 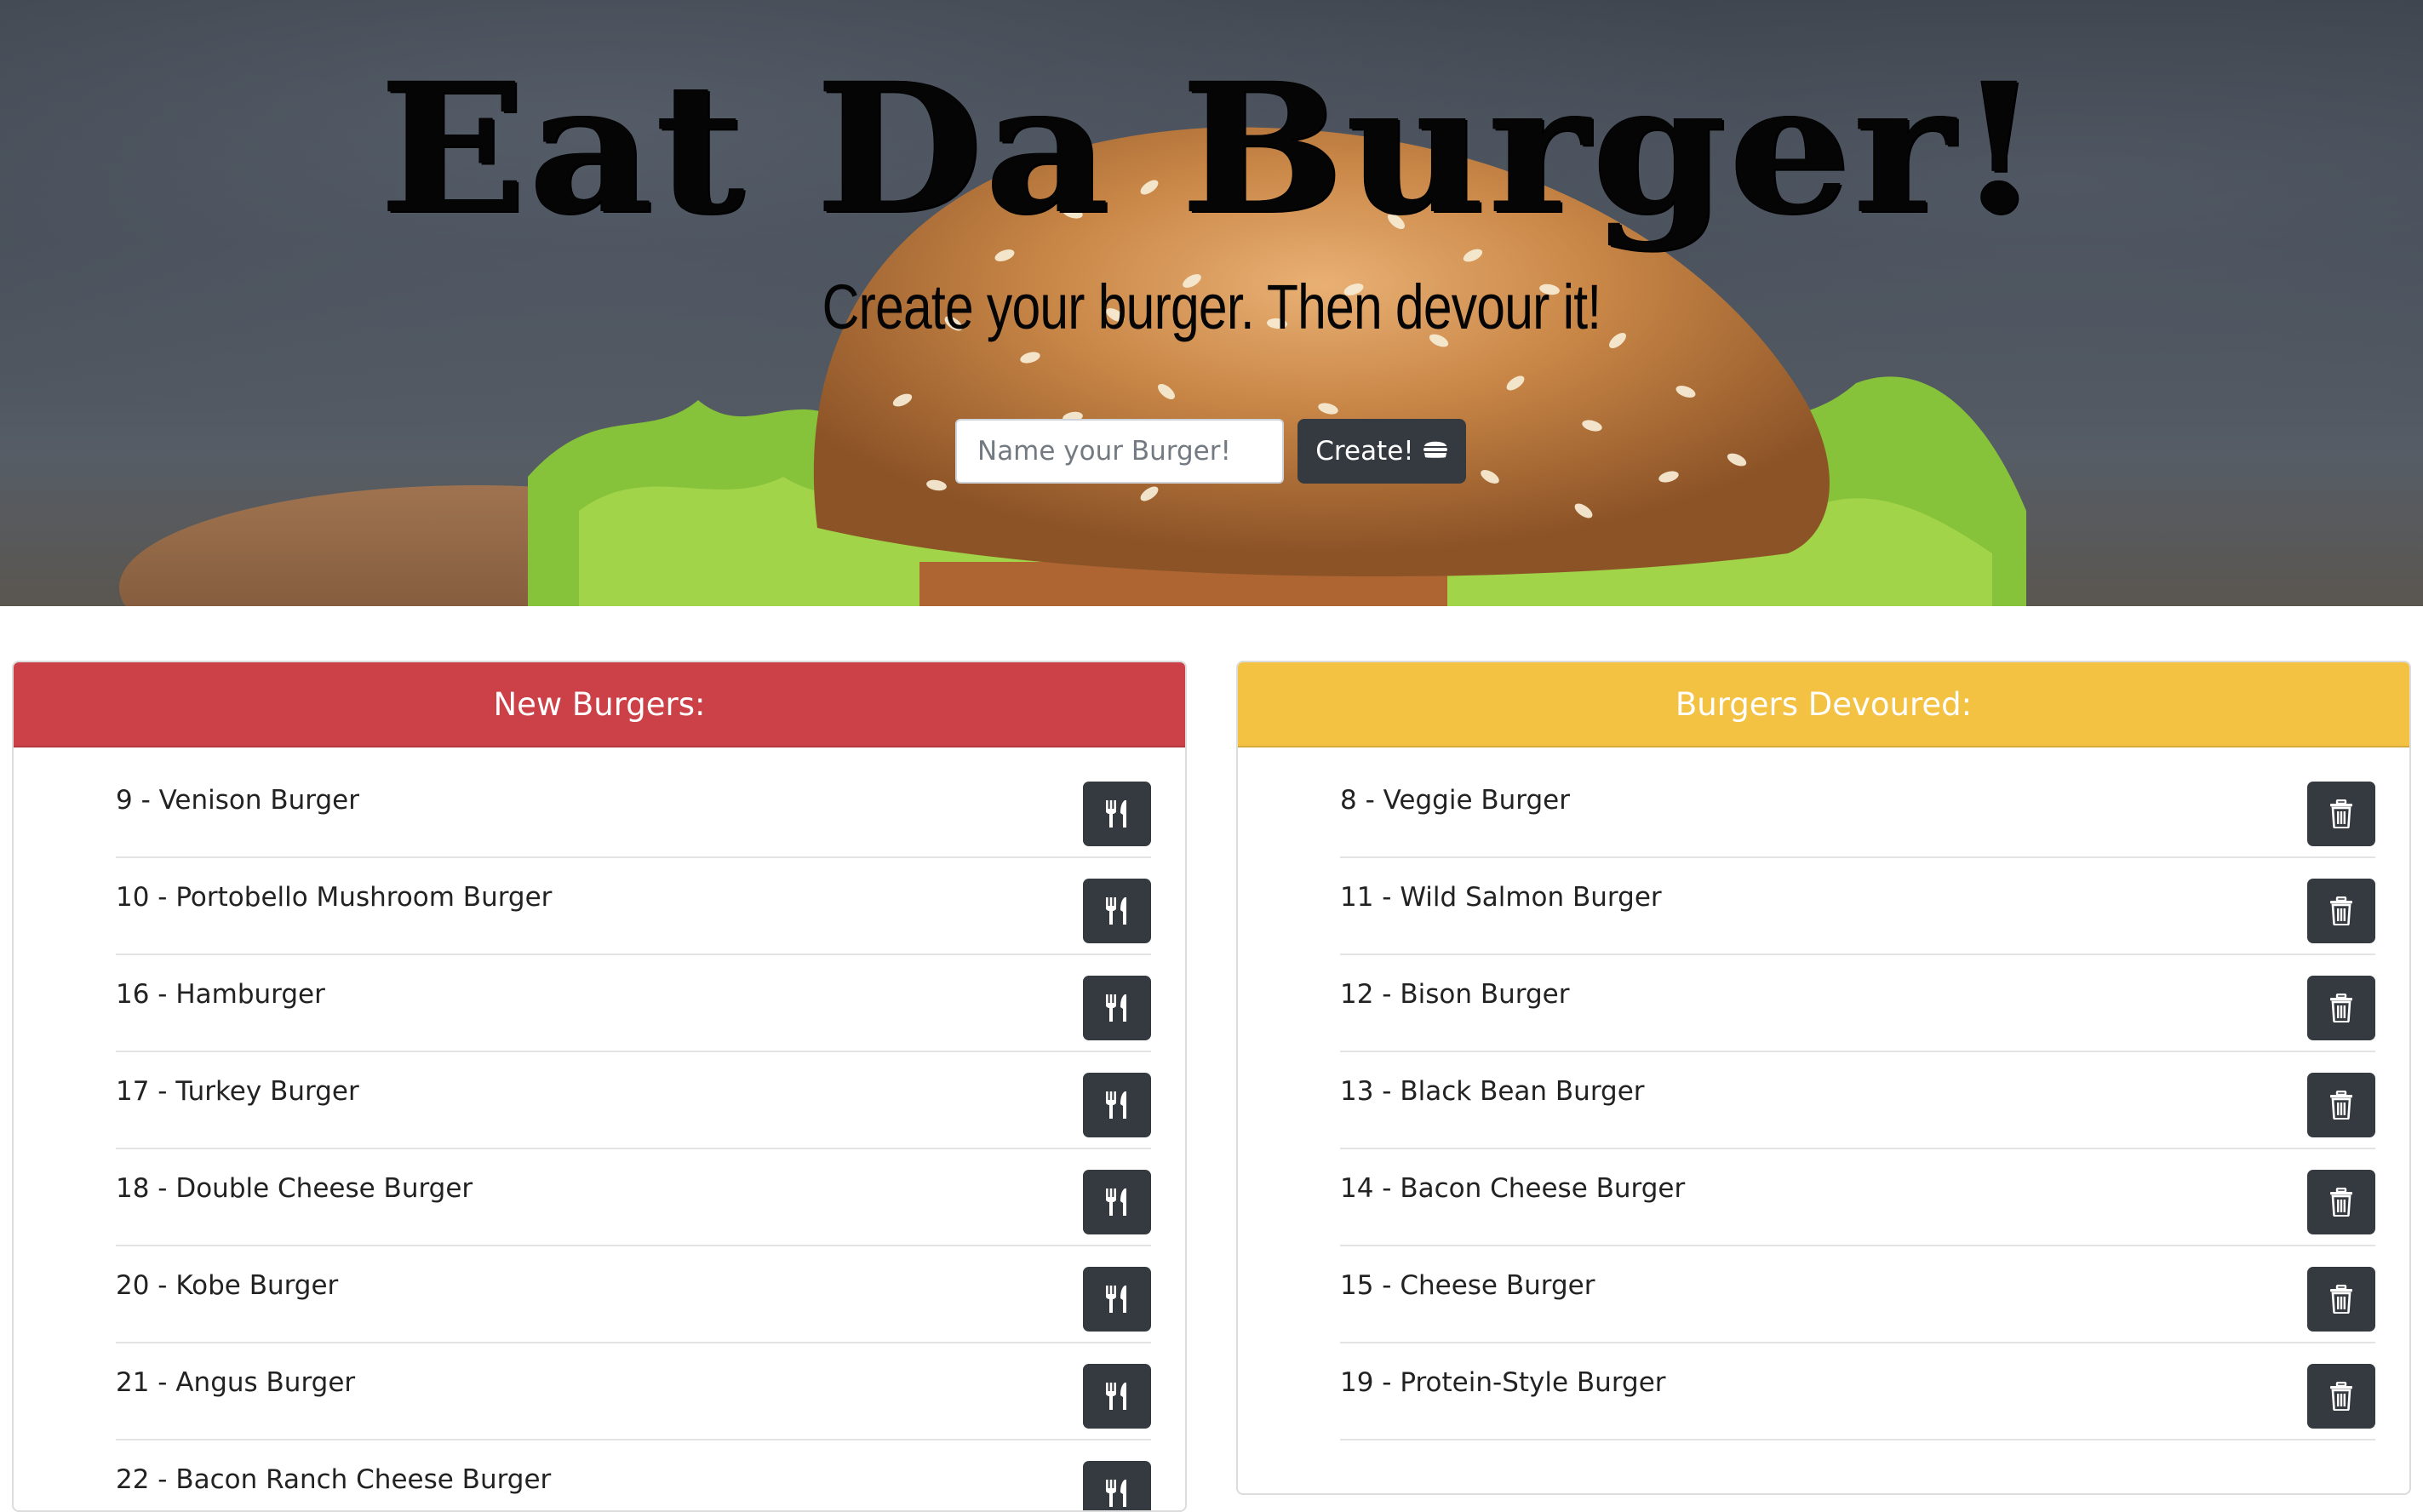 I want to click on page-subtitle: Create your burger. Then devour it!, so click(x=1211, y=307).